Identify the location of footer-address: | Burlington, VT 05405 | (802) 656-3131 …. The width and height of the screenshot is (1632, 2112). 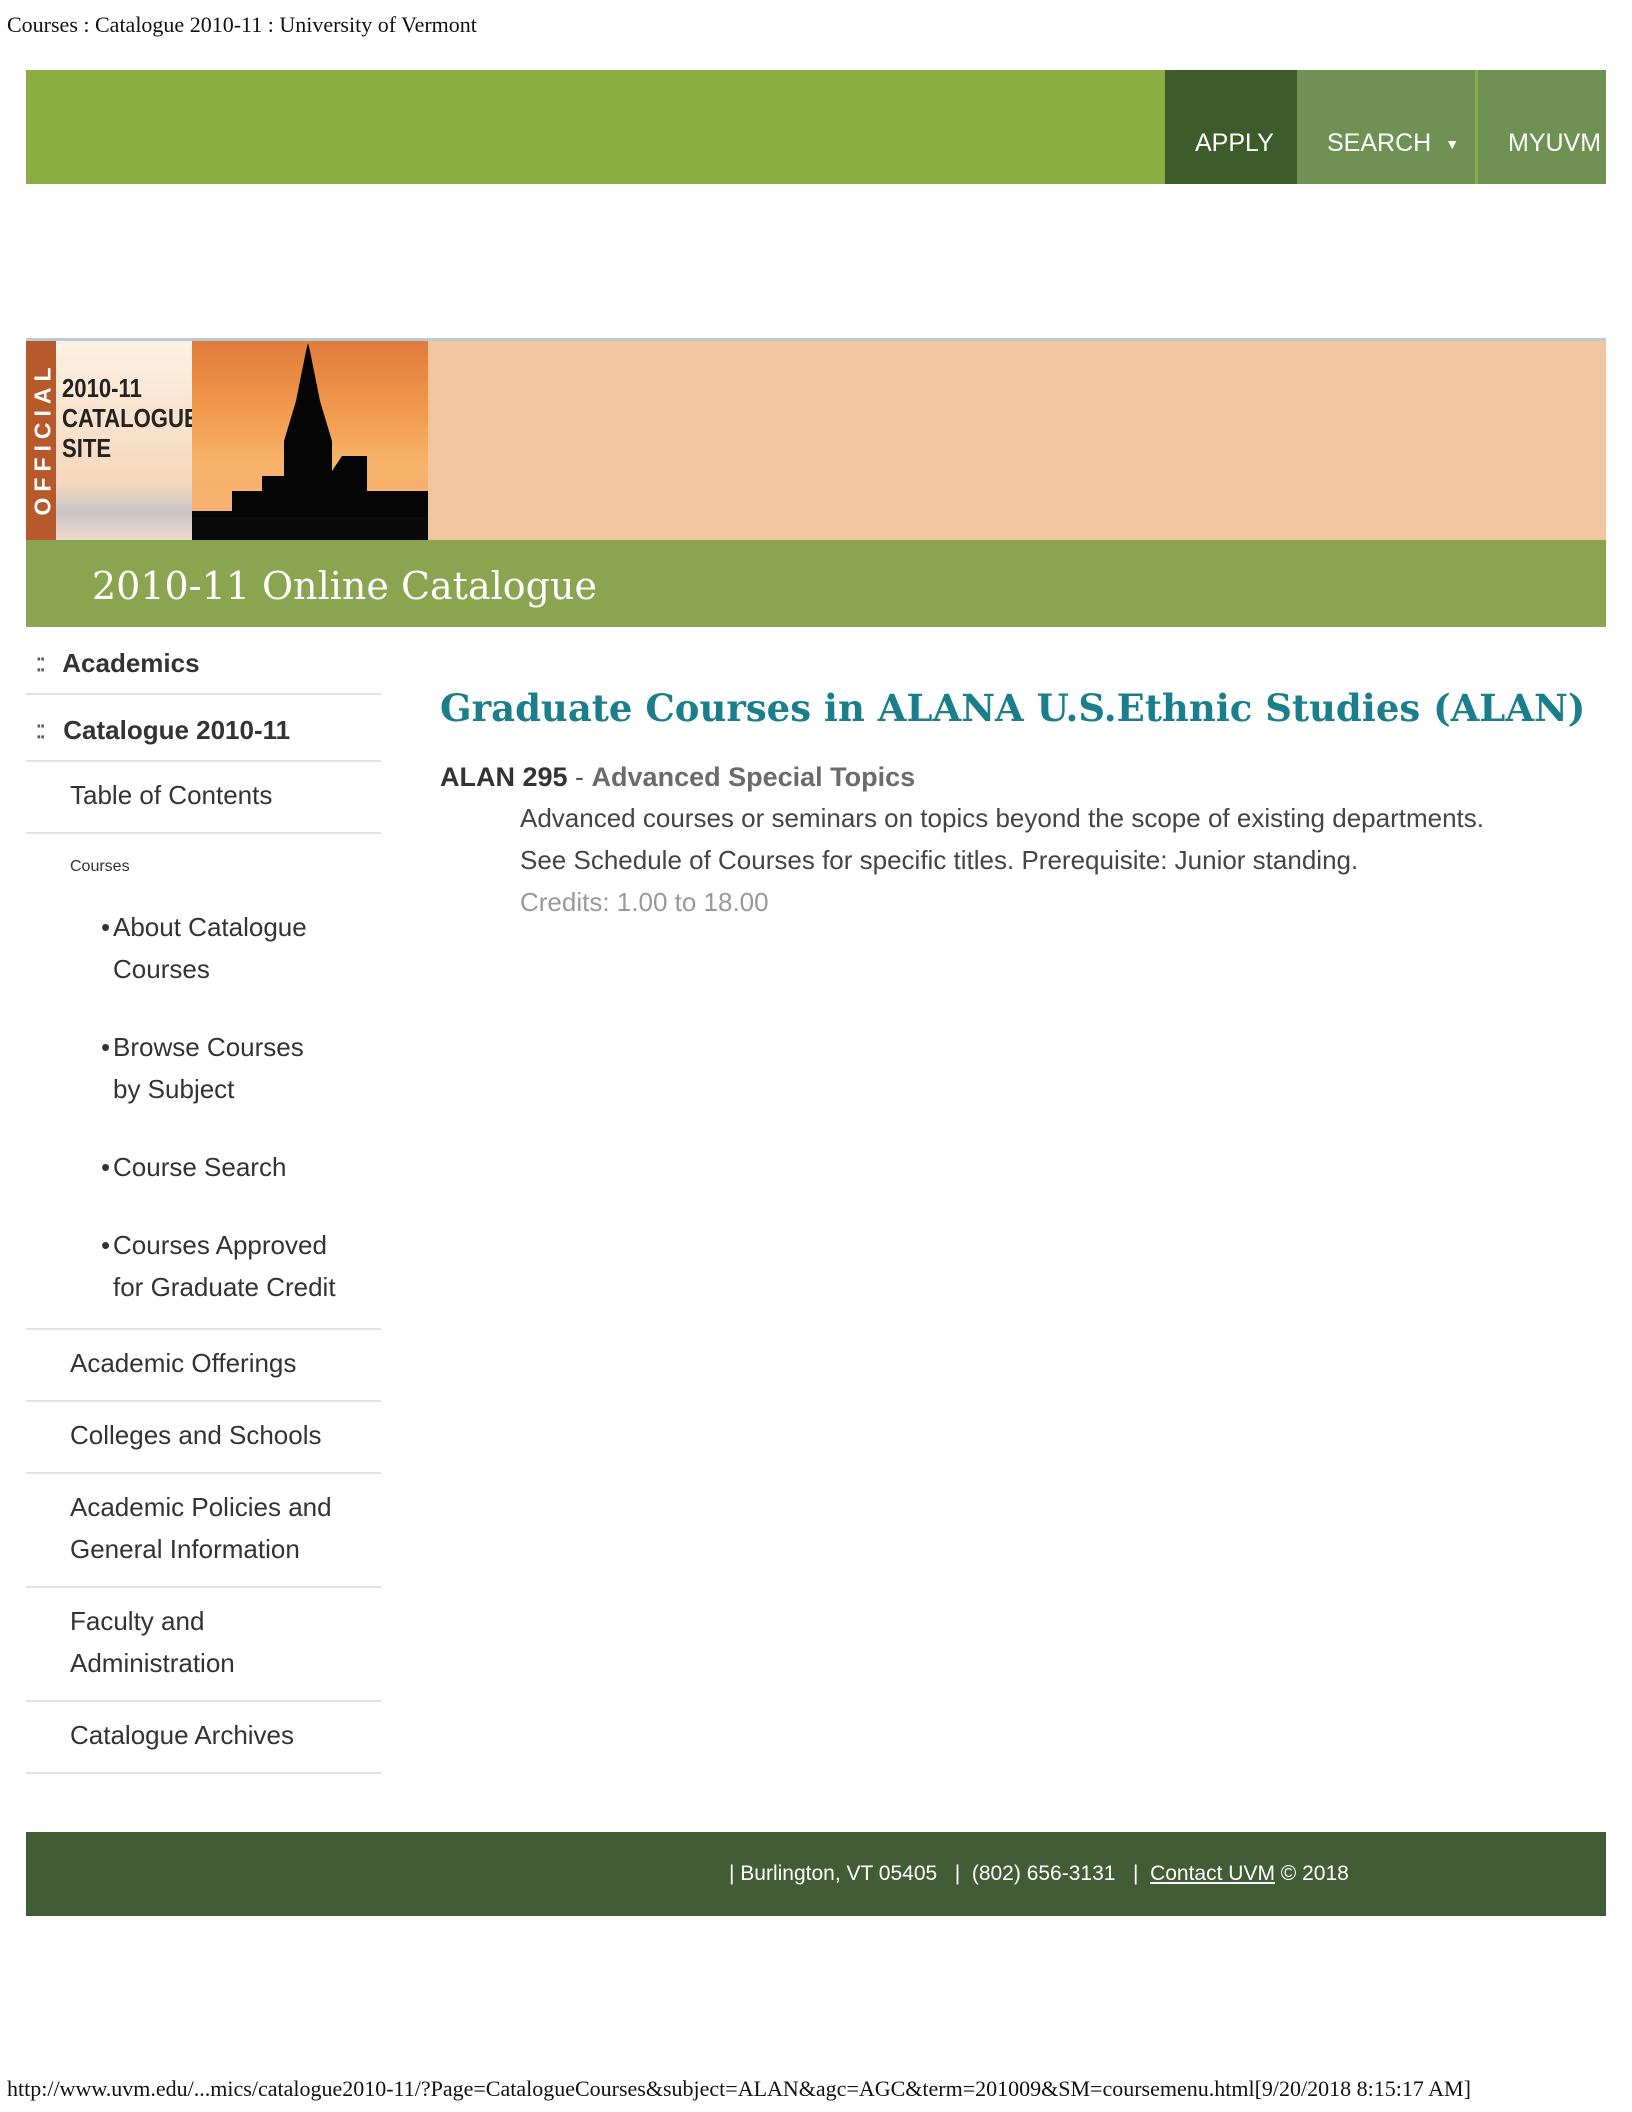
(940, 1873).